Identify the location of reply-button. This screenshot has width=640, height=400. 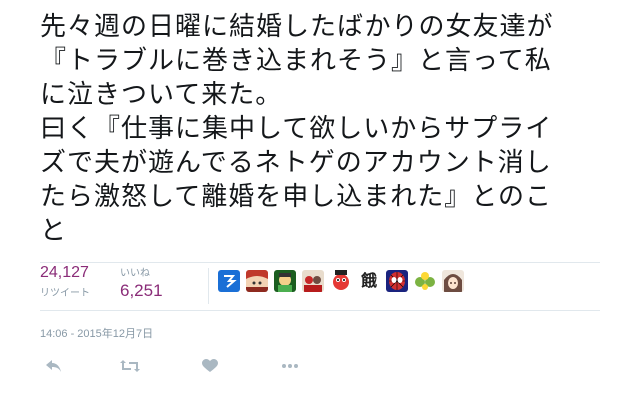
(54, 366).